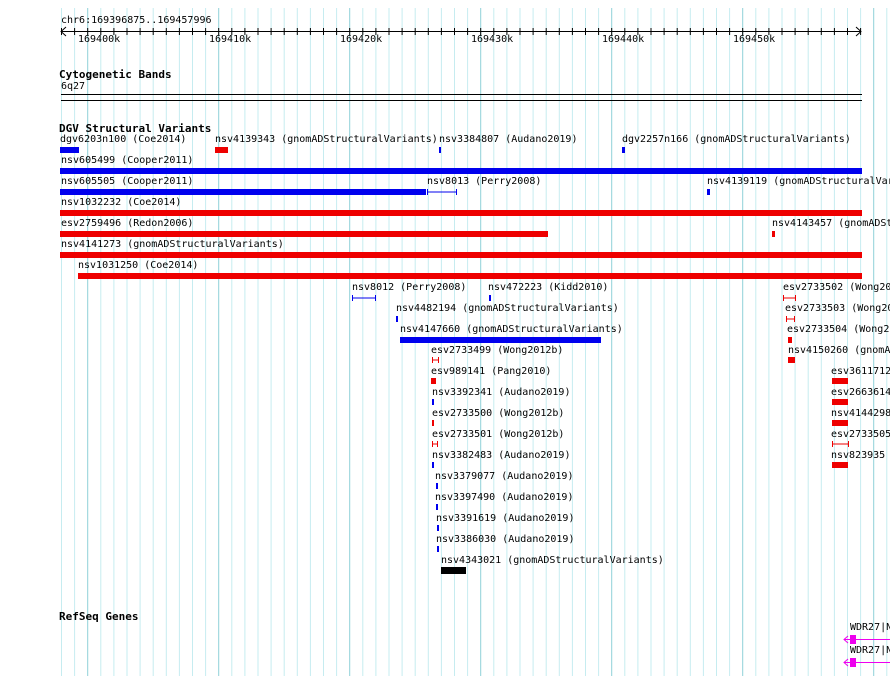 This screenshot has height=676, width=890. I want to click on dgv-variant-label: nsv3384807 (Audano2019), so click(508, 140).